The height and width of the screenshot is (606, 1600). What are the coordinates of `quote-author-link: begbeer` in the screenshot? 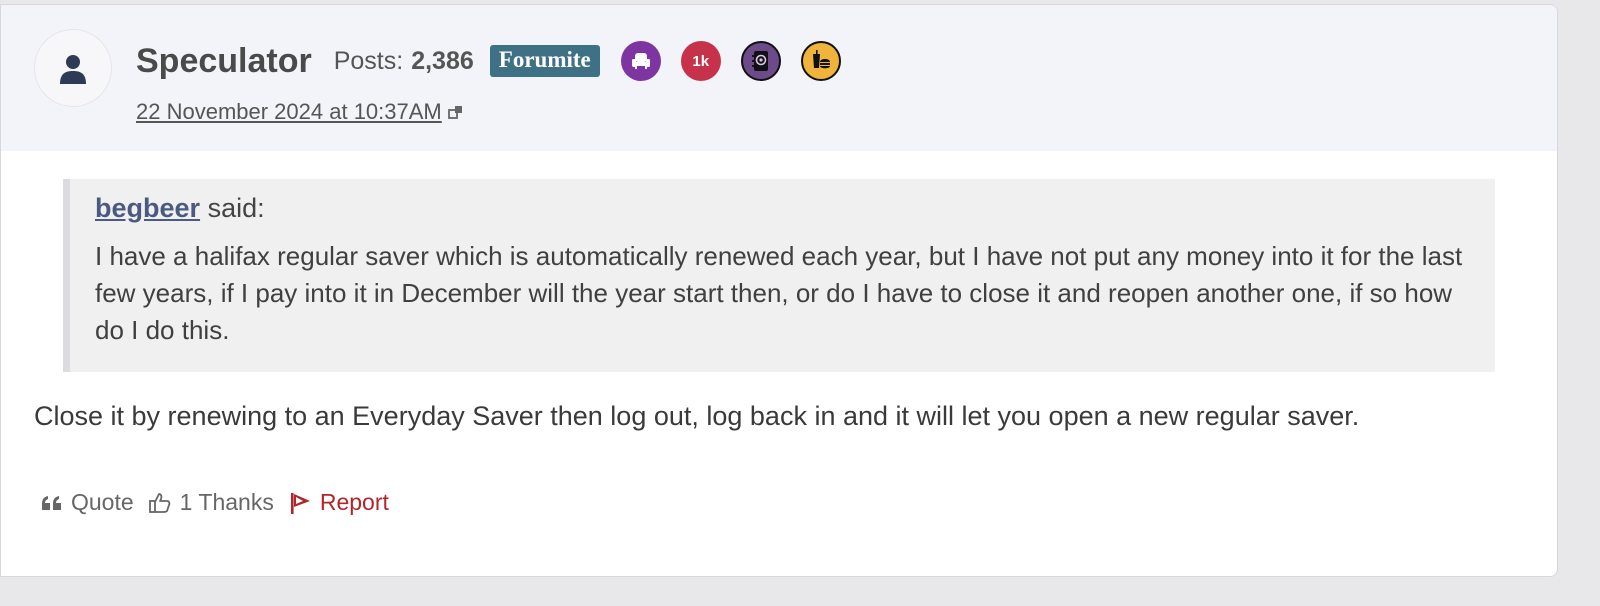 It's located at (147, 208).